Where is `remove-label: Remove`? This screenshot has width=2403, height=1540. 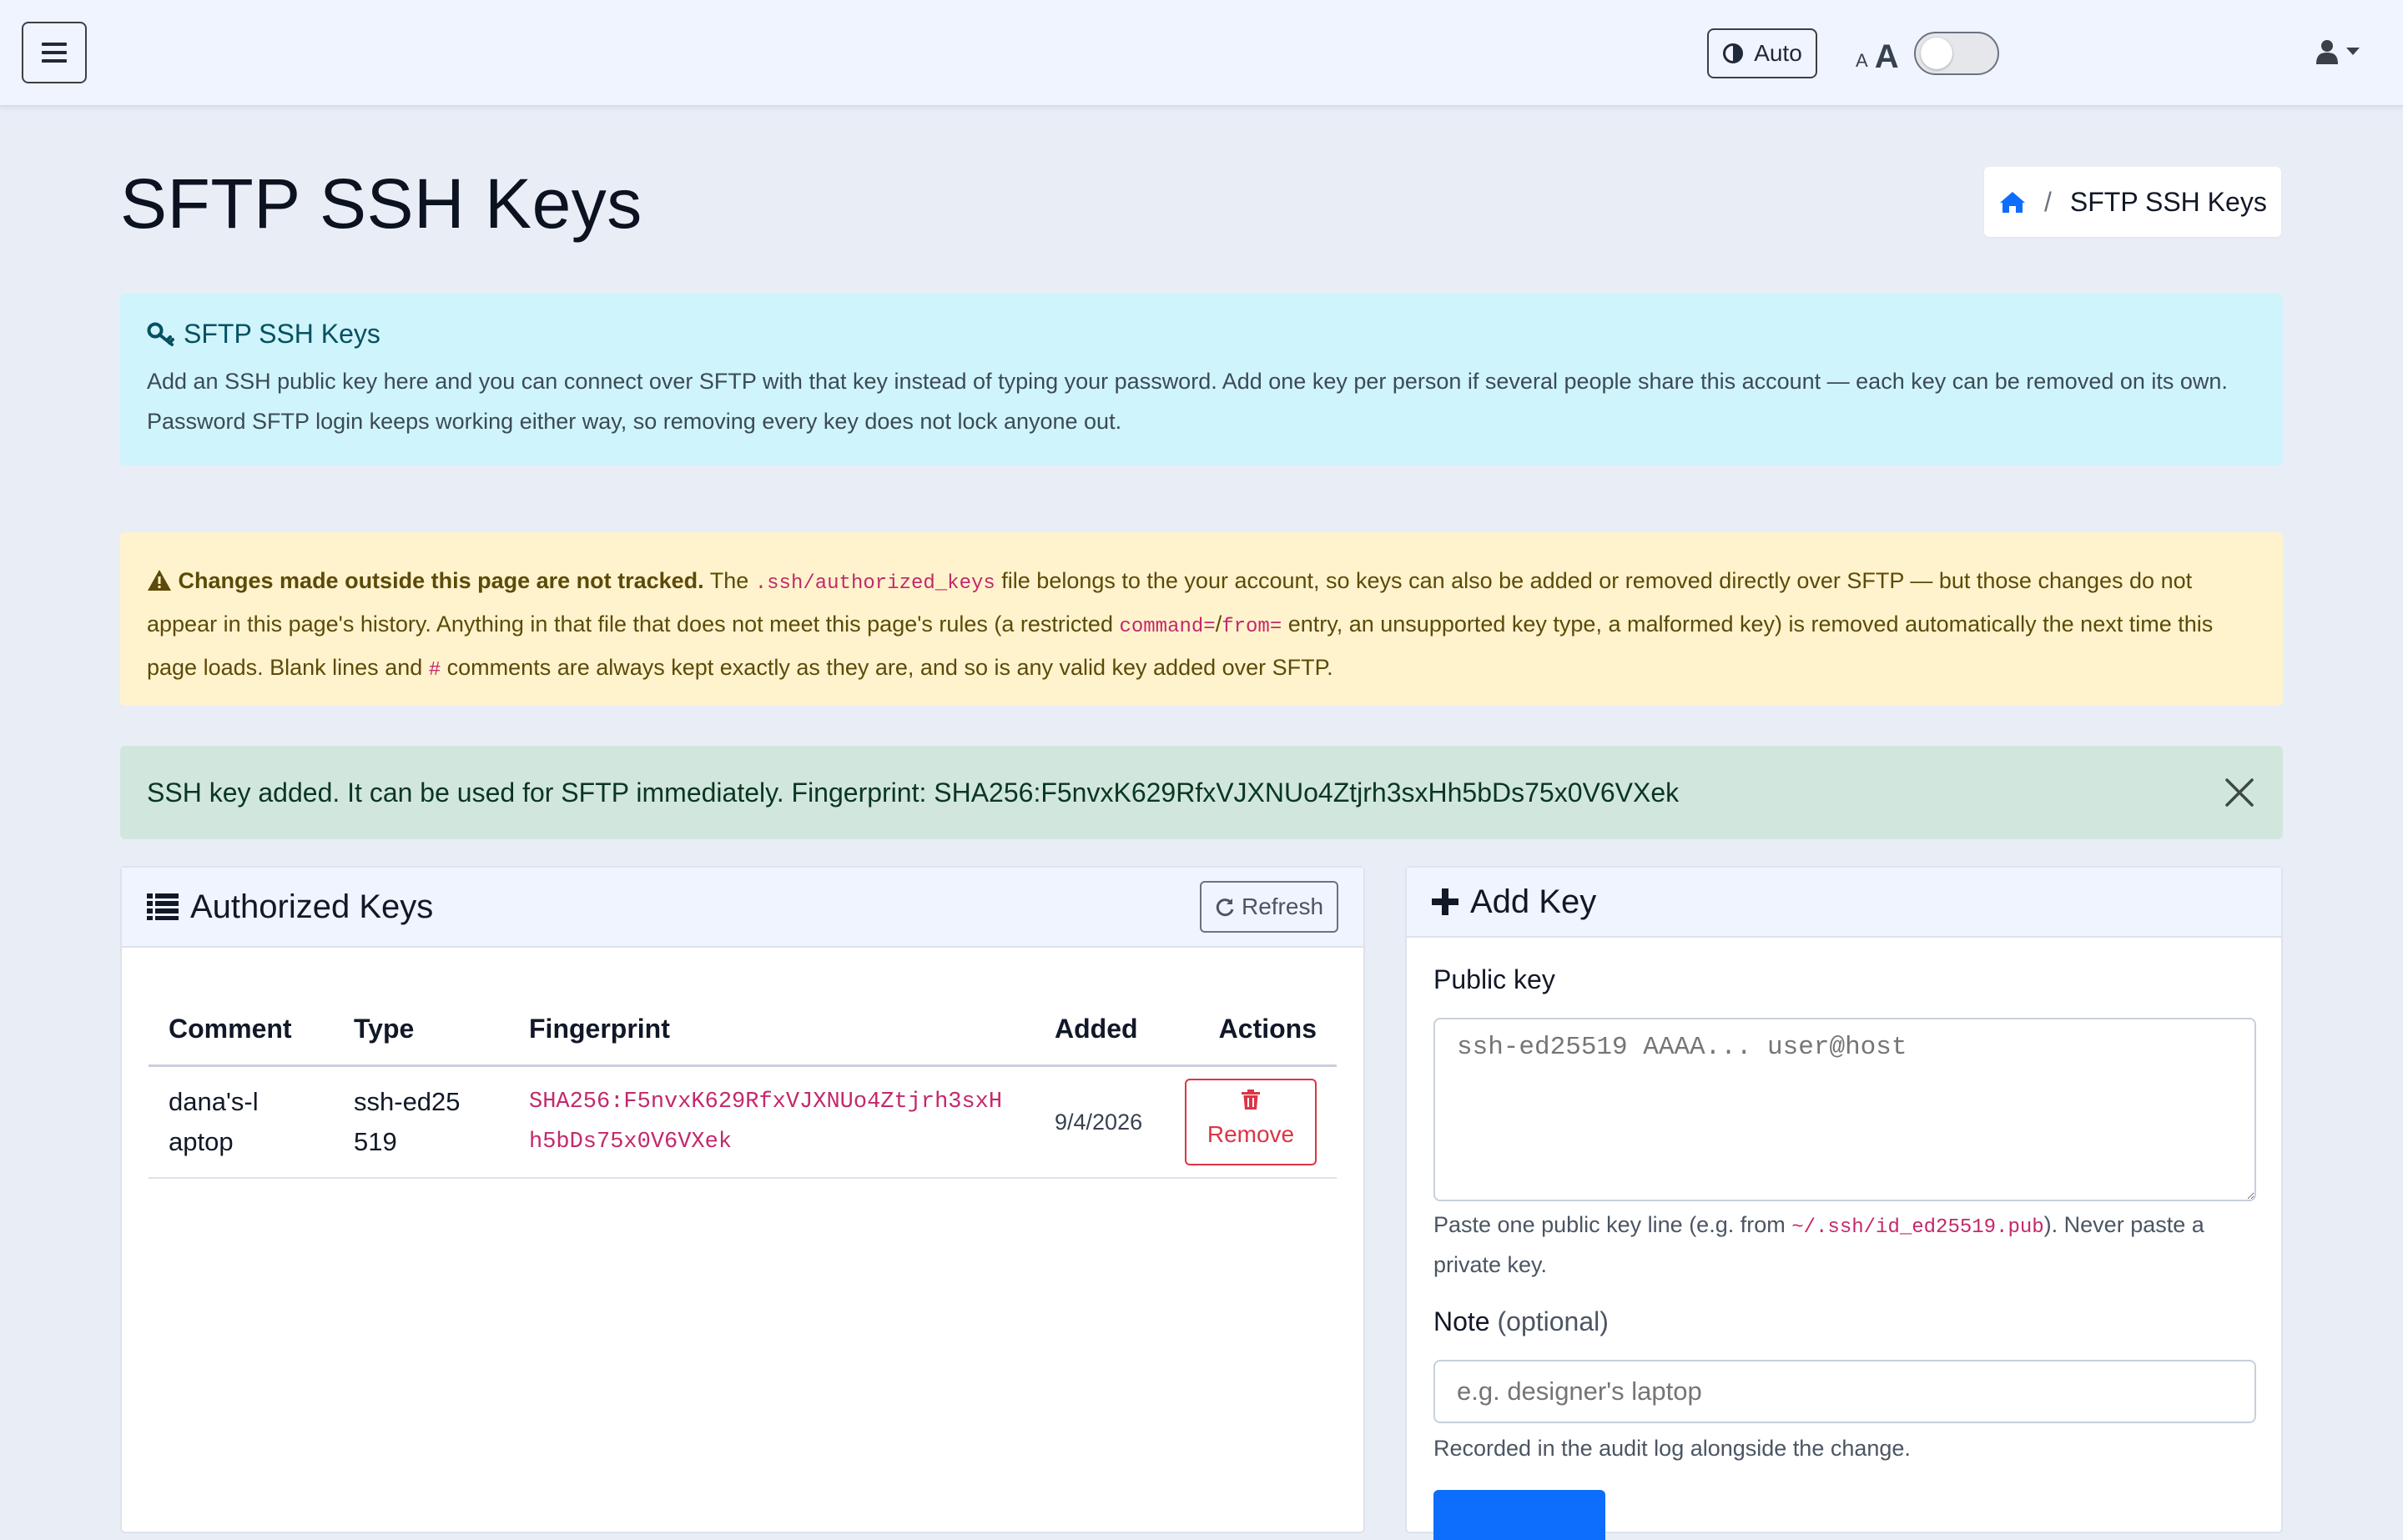
remove-label: Remove is located at coordinates (1251, 1134).